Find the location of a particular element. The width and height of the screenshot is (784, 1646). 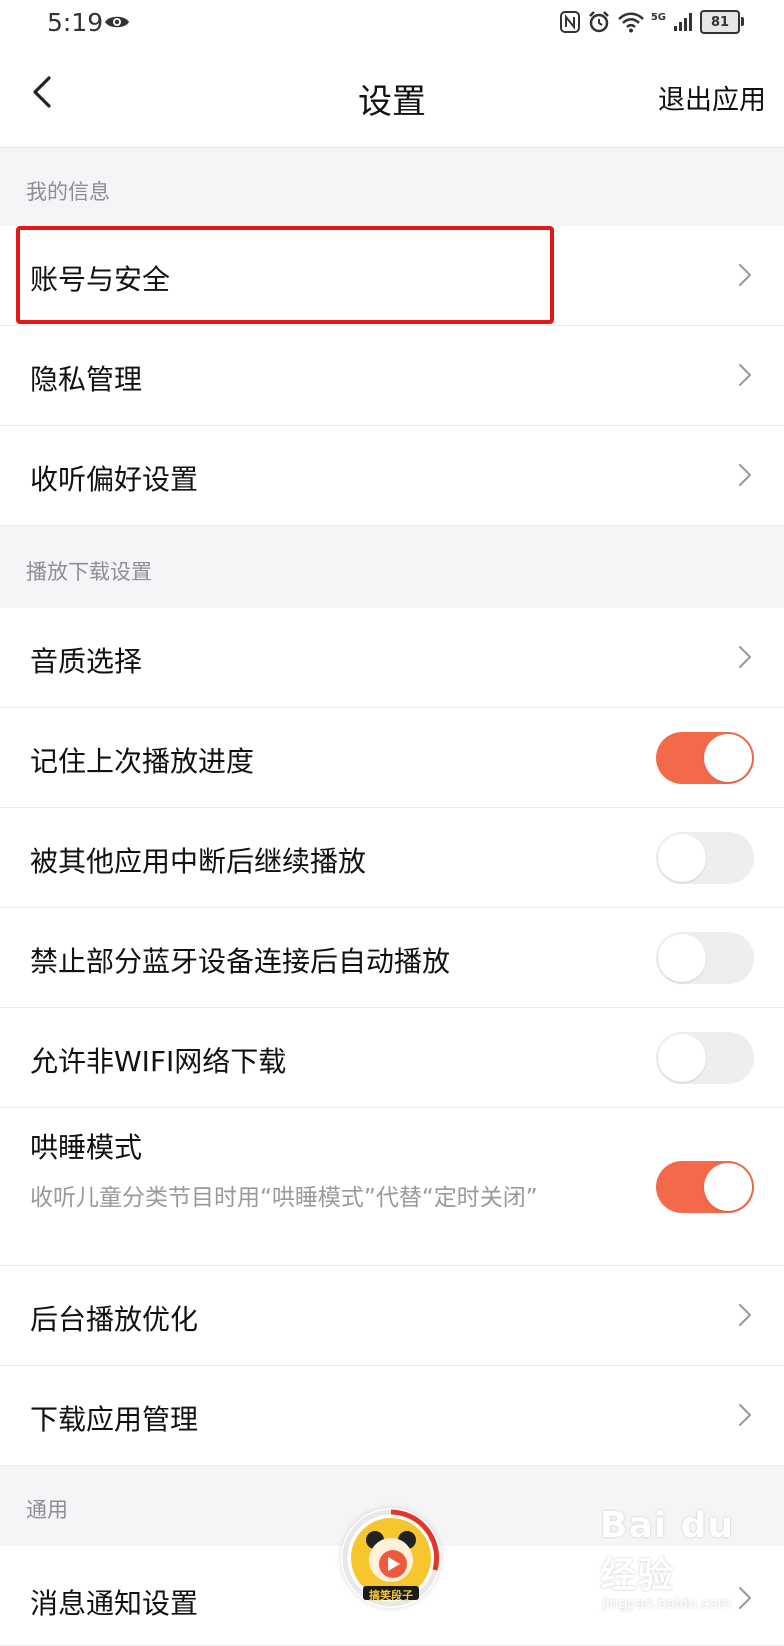

settings-row-non-wifi-download: 允许非WIFI网络下载 is located at coordinates (392, 1058).